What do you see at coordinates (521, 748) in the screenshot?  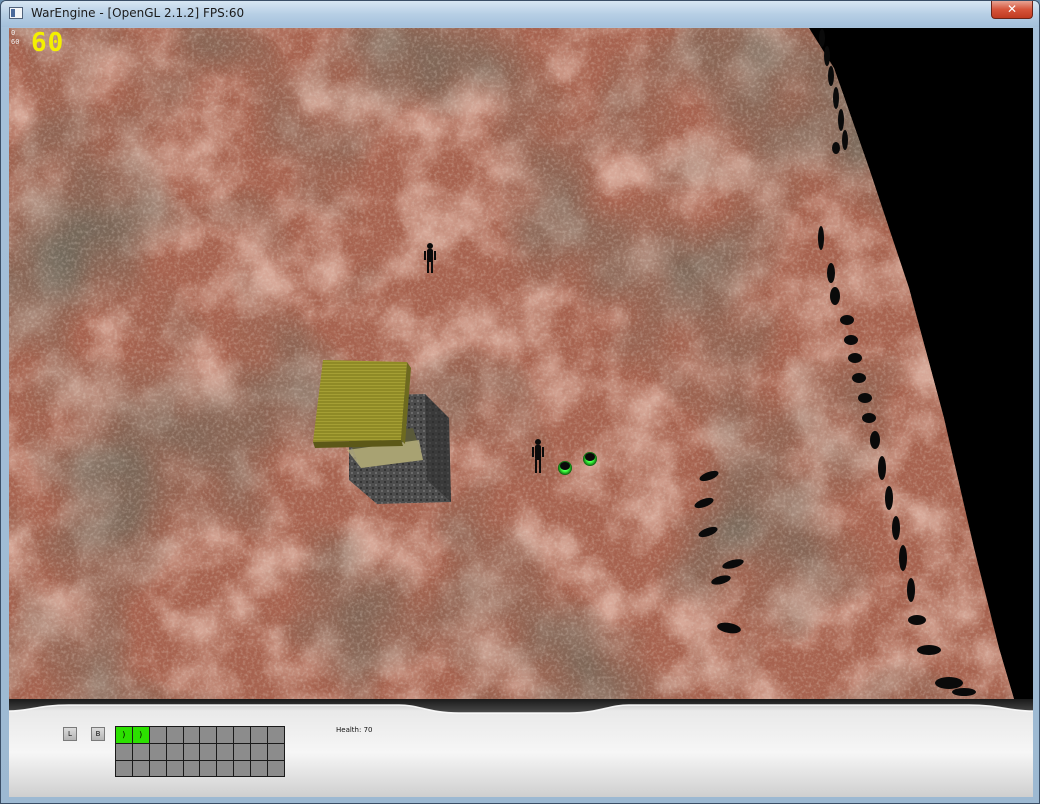 I see `hud-panel: L B )) Health: 70` at bounding box center [521, 748].